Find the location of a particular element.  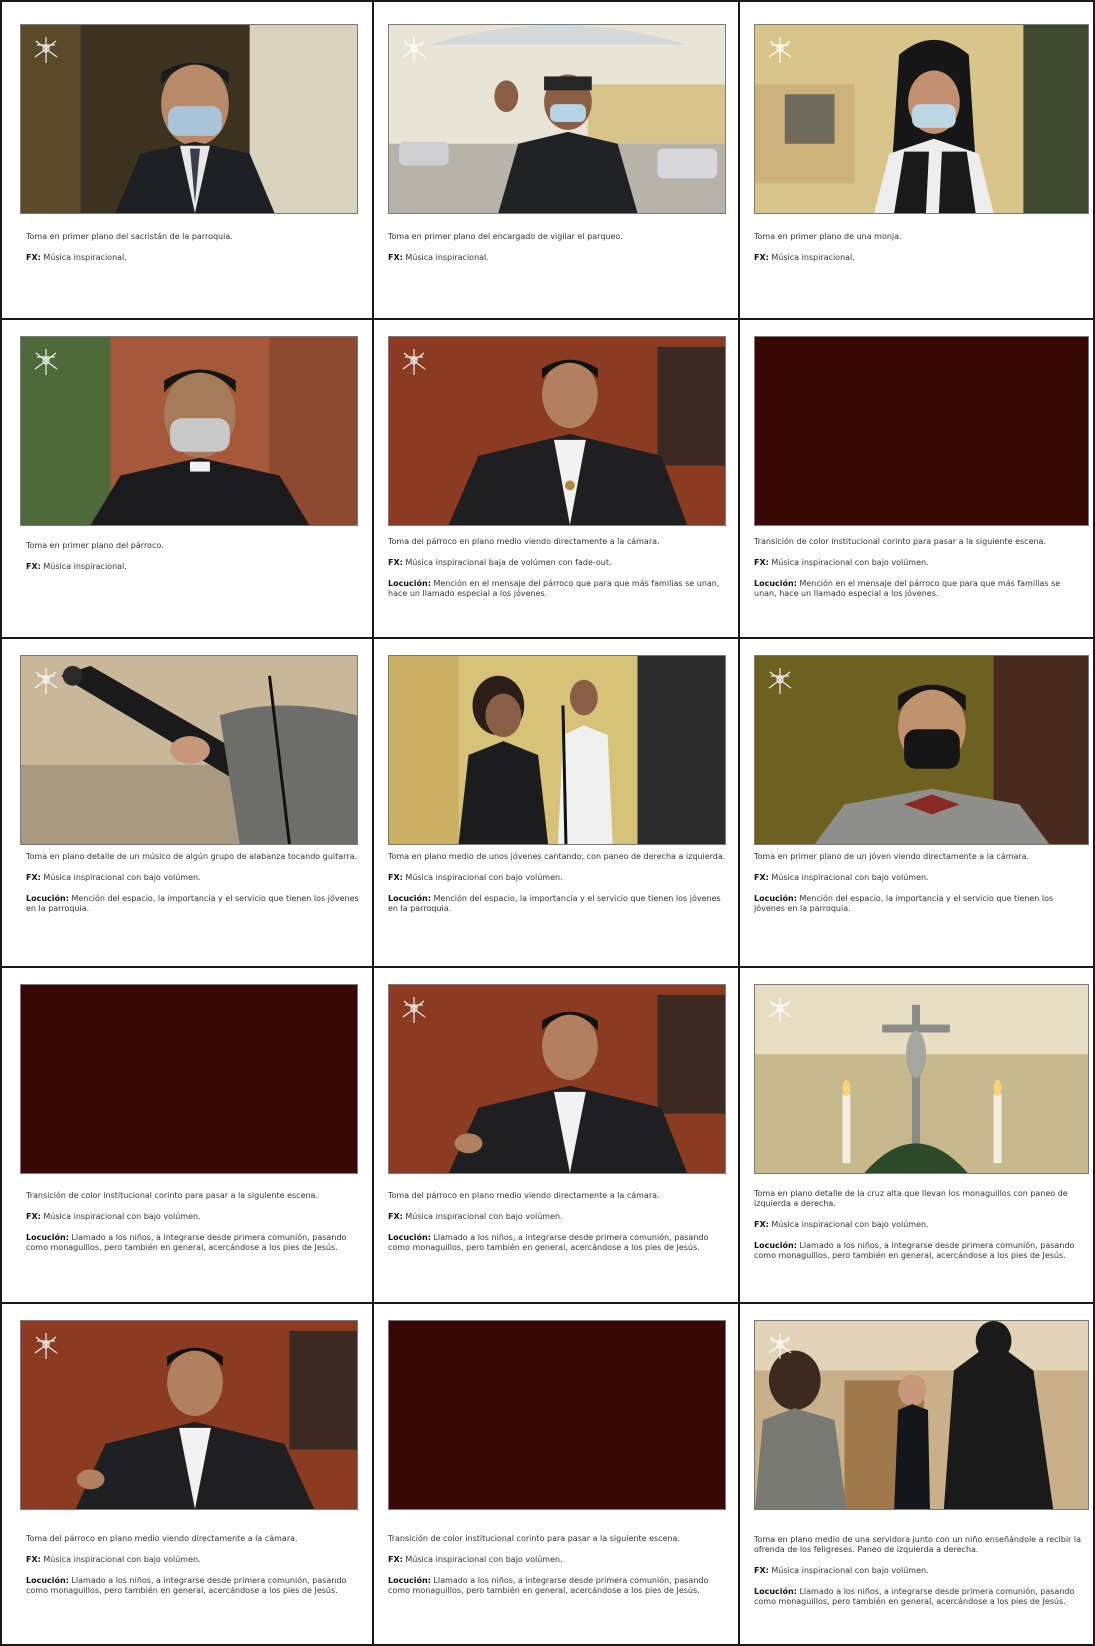

photo-guitarist is located at coordinates (189, 750).